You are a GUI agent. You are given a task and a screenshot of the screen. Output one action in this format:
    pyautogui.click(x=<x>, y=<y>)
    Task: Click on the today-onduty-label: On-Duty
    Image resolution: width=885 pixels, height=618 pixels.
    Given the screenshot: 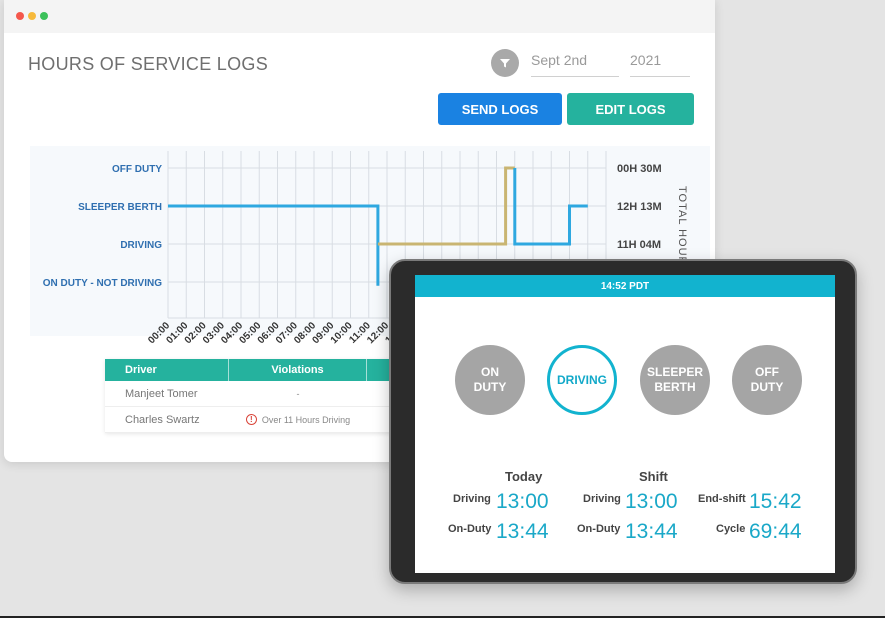 What is the action you would take?
    pyautogui.click(x=470, y=529)
    